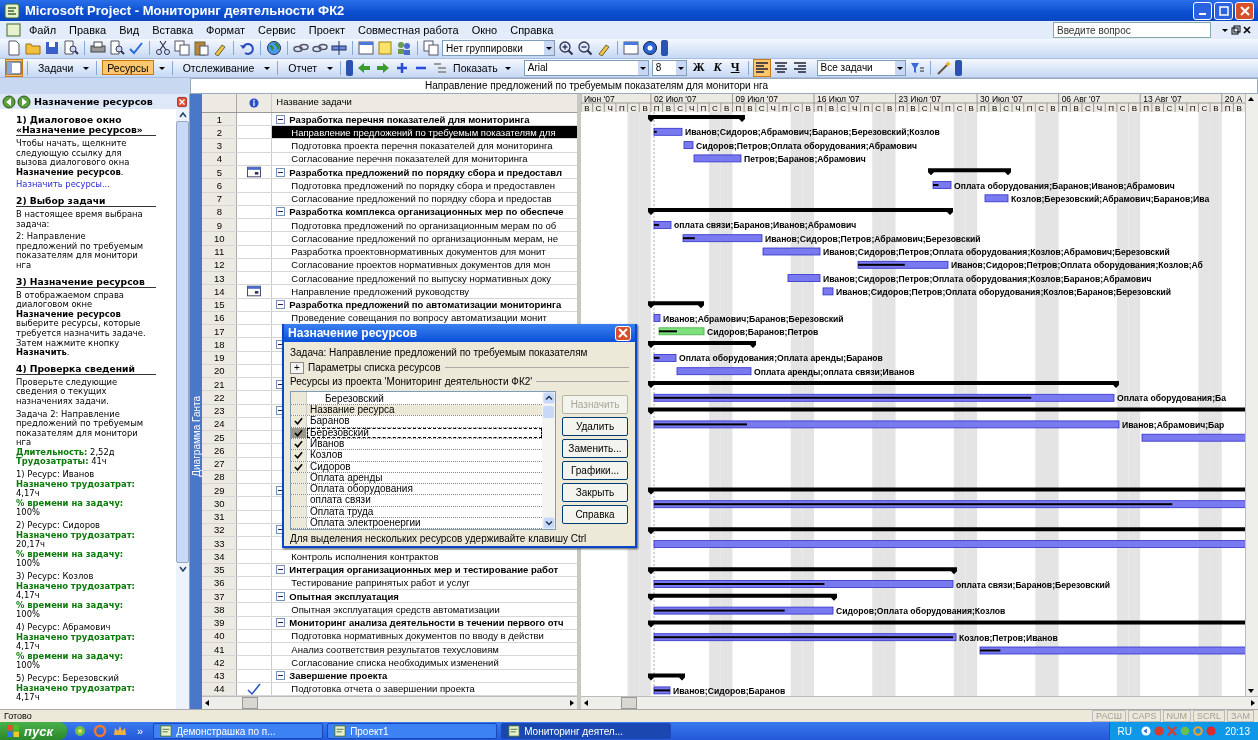 This screenshot has width=1258, height=740. What do you see at coordinates (548, 398) in the screenshot?
I see `scroll-up-icon` at bounding box center [548, 398].